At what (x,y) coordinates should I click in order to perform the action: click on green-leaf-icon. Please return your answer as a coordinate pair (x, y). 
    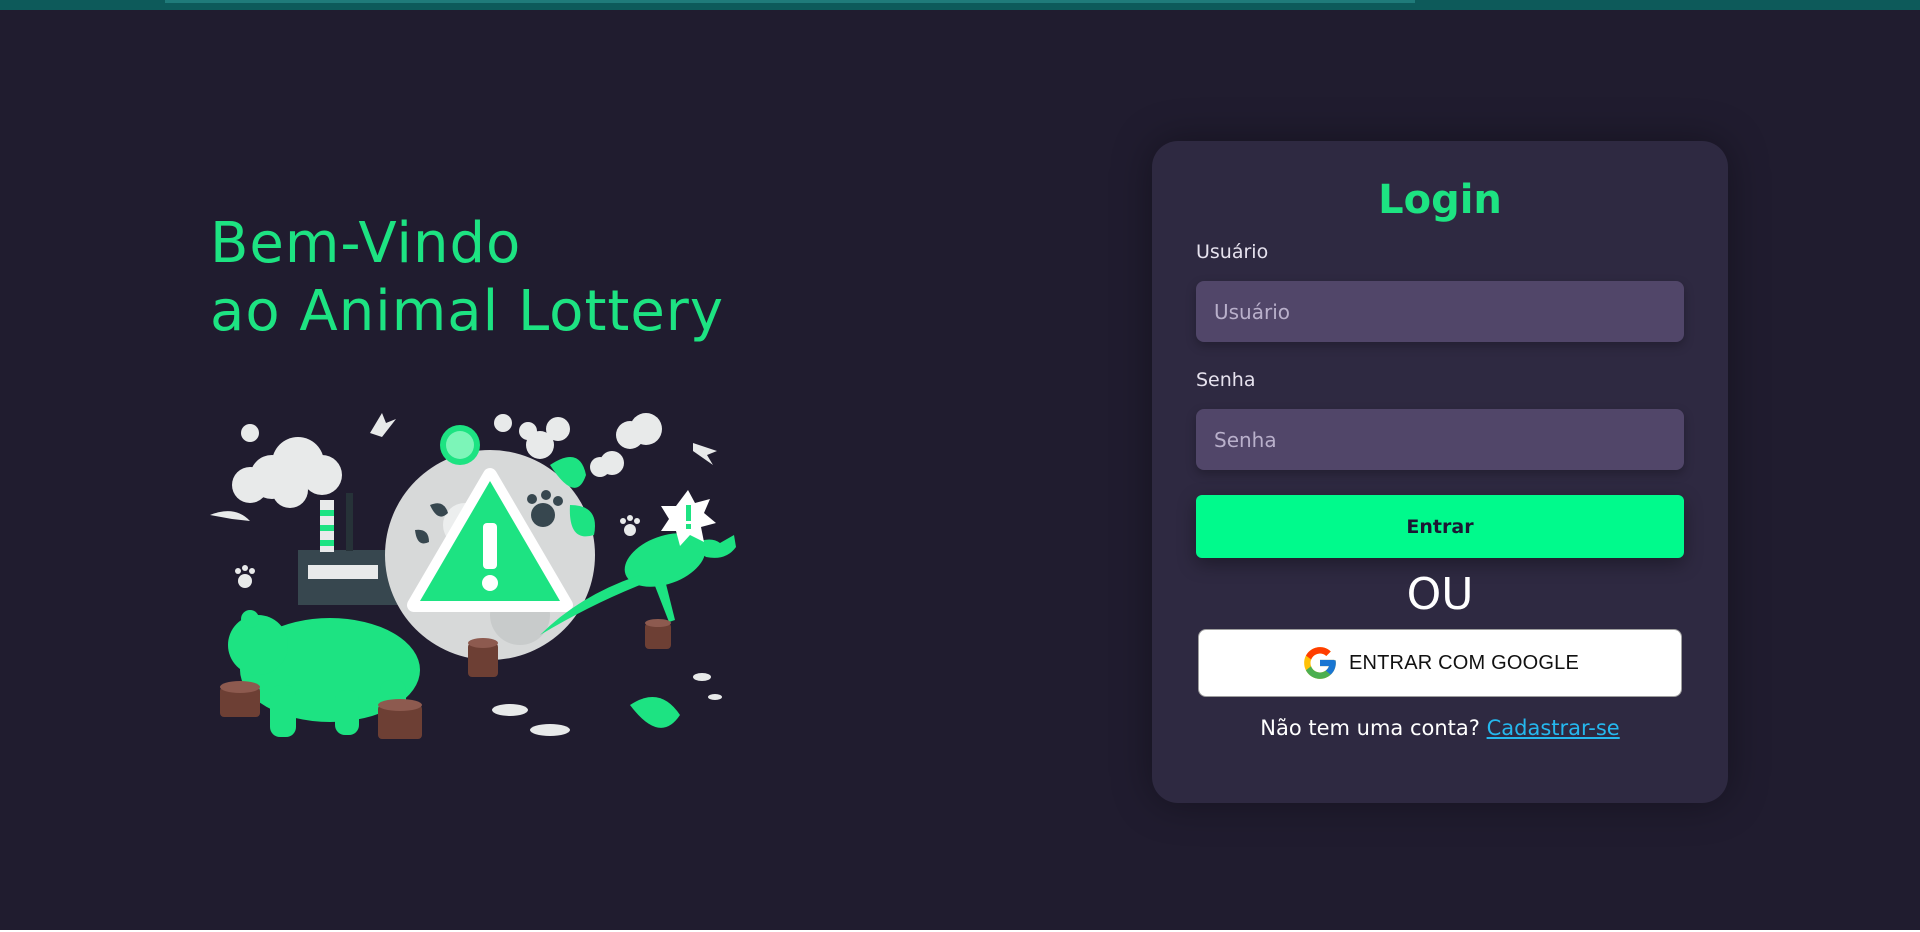
    Looking at the image, I should click on (655, 712).